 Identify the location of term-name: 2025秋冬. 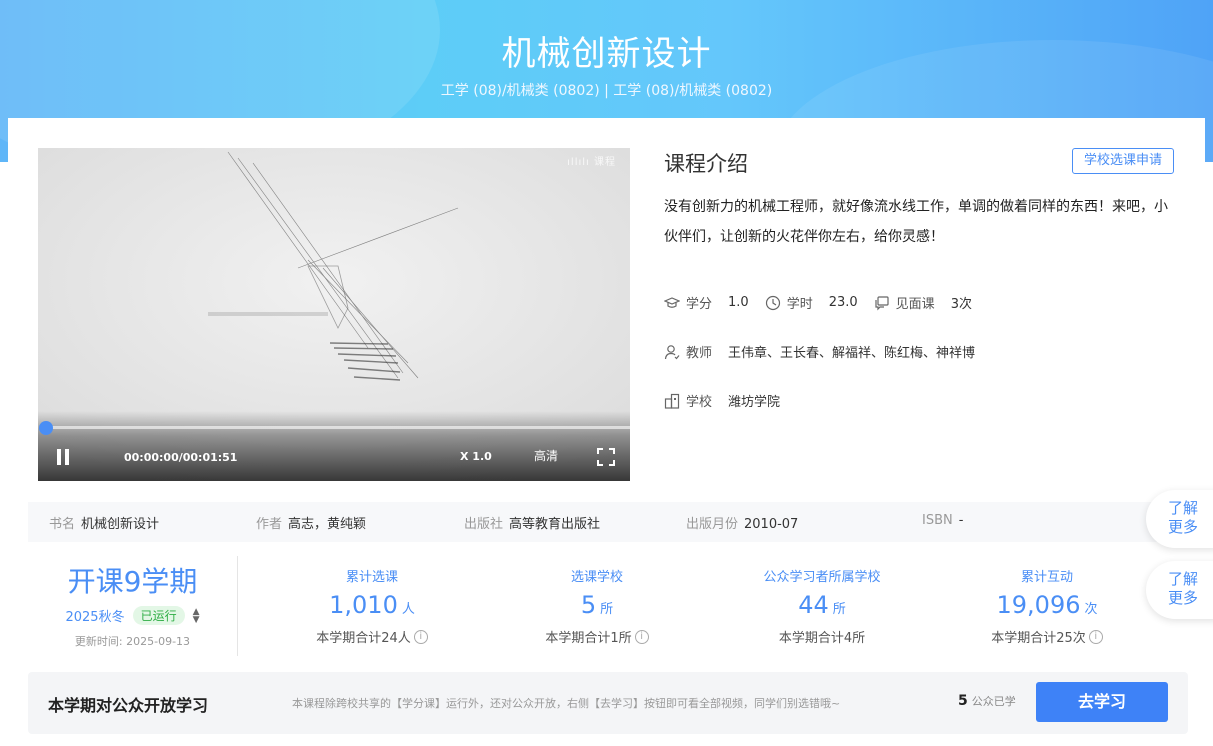
(95, 617).